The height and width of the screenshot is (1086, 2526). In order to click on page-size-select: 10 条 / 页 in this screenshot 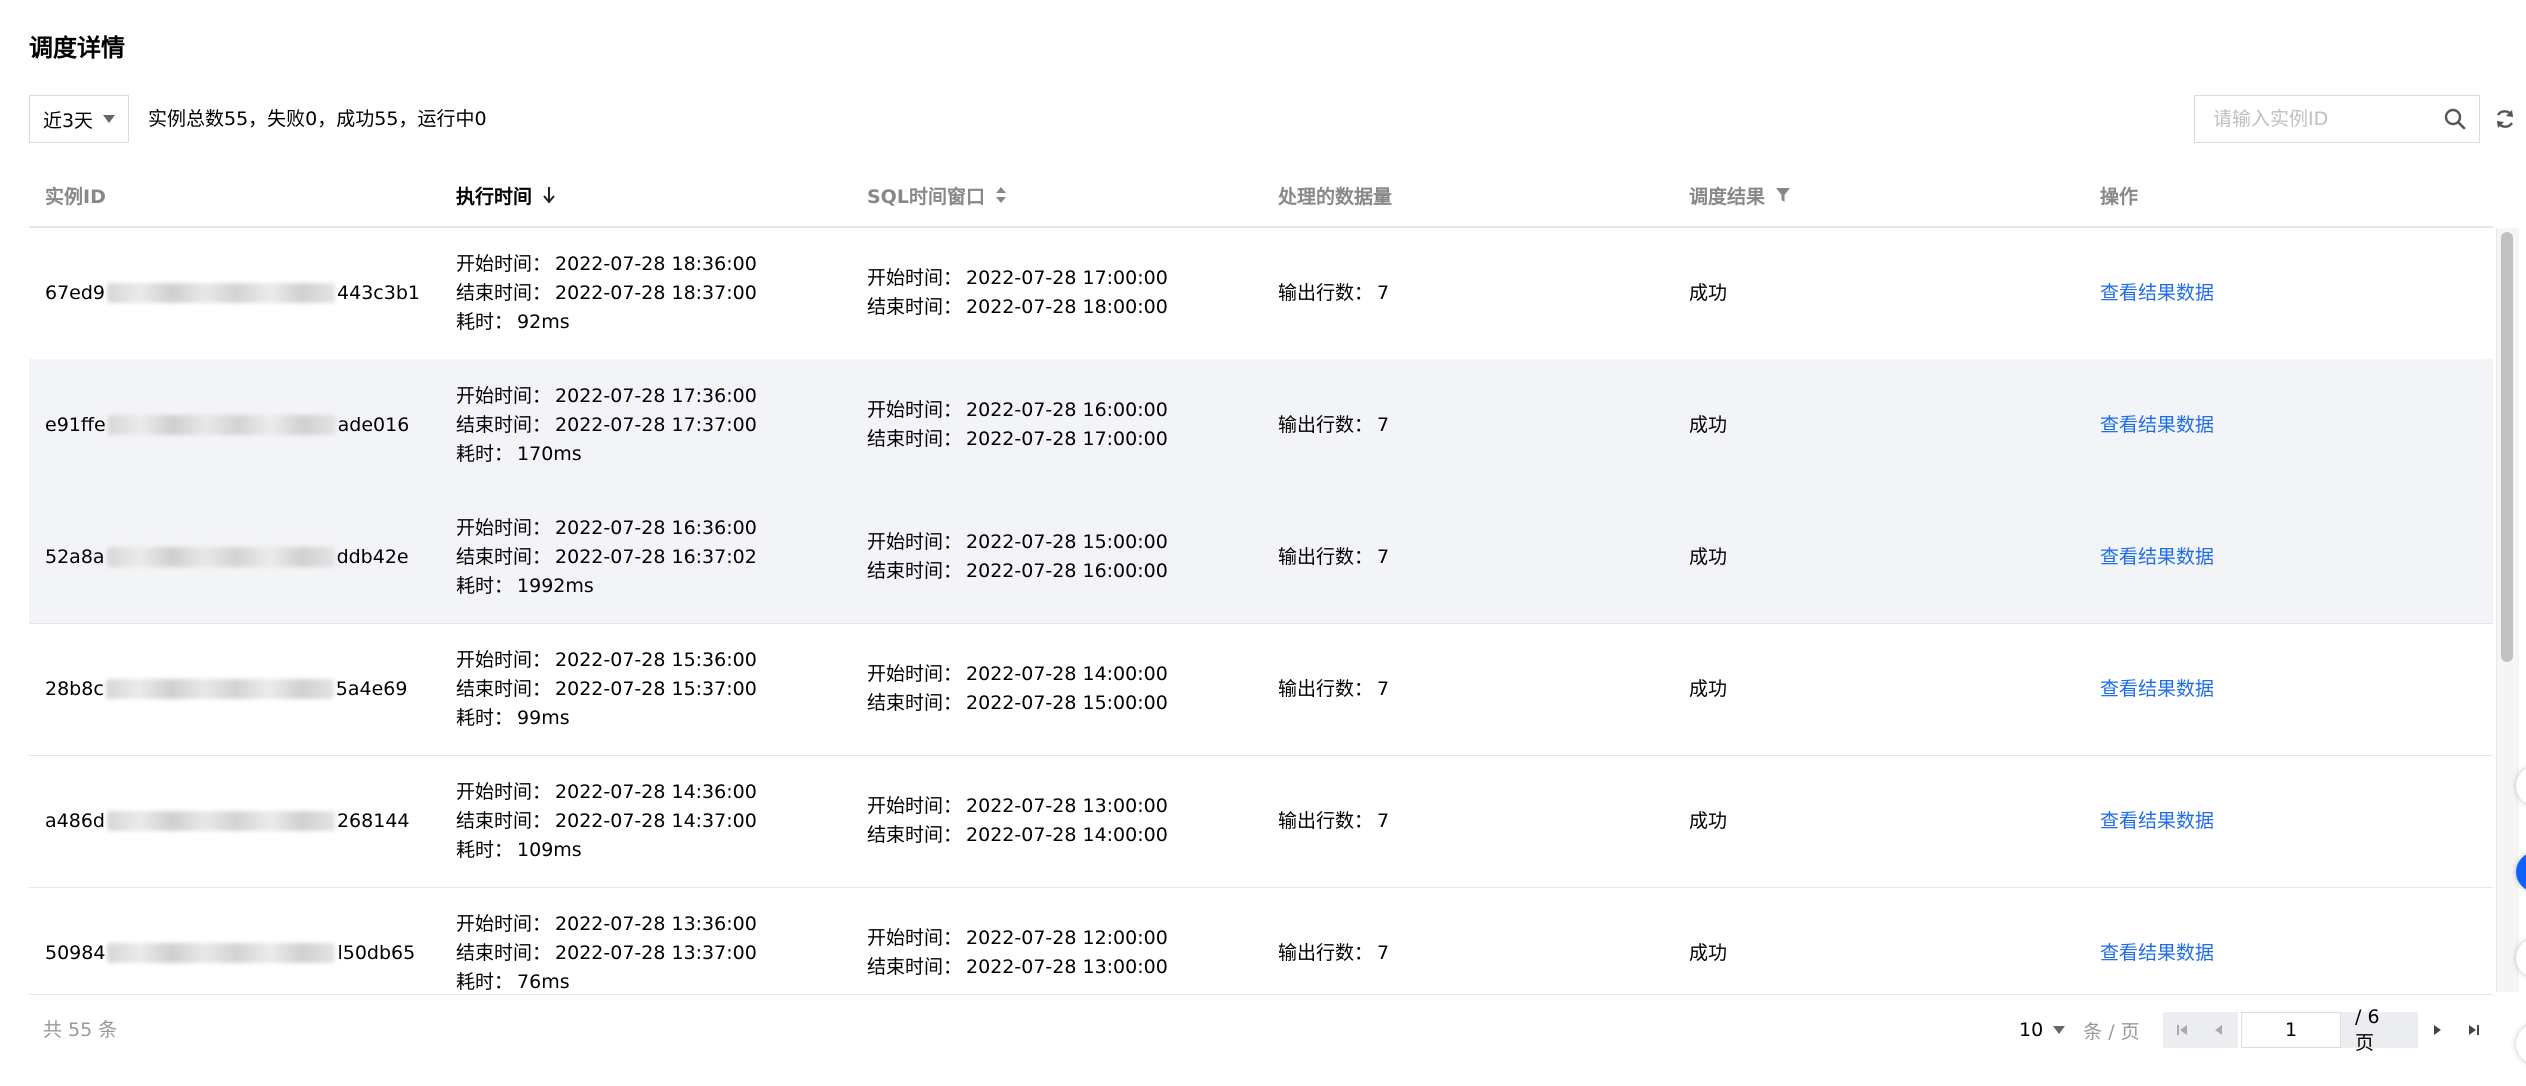, I will do `click(2079, 1030)`.